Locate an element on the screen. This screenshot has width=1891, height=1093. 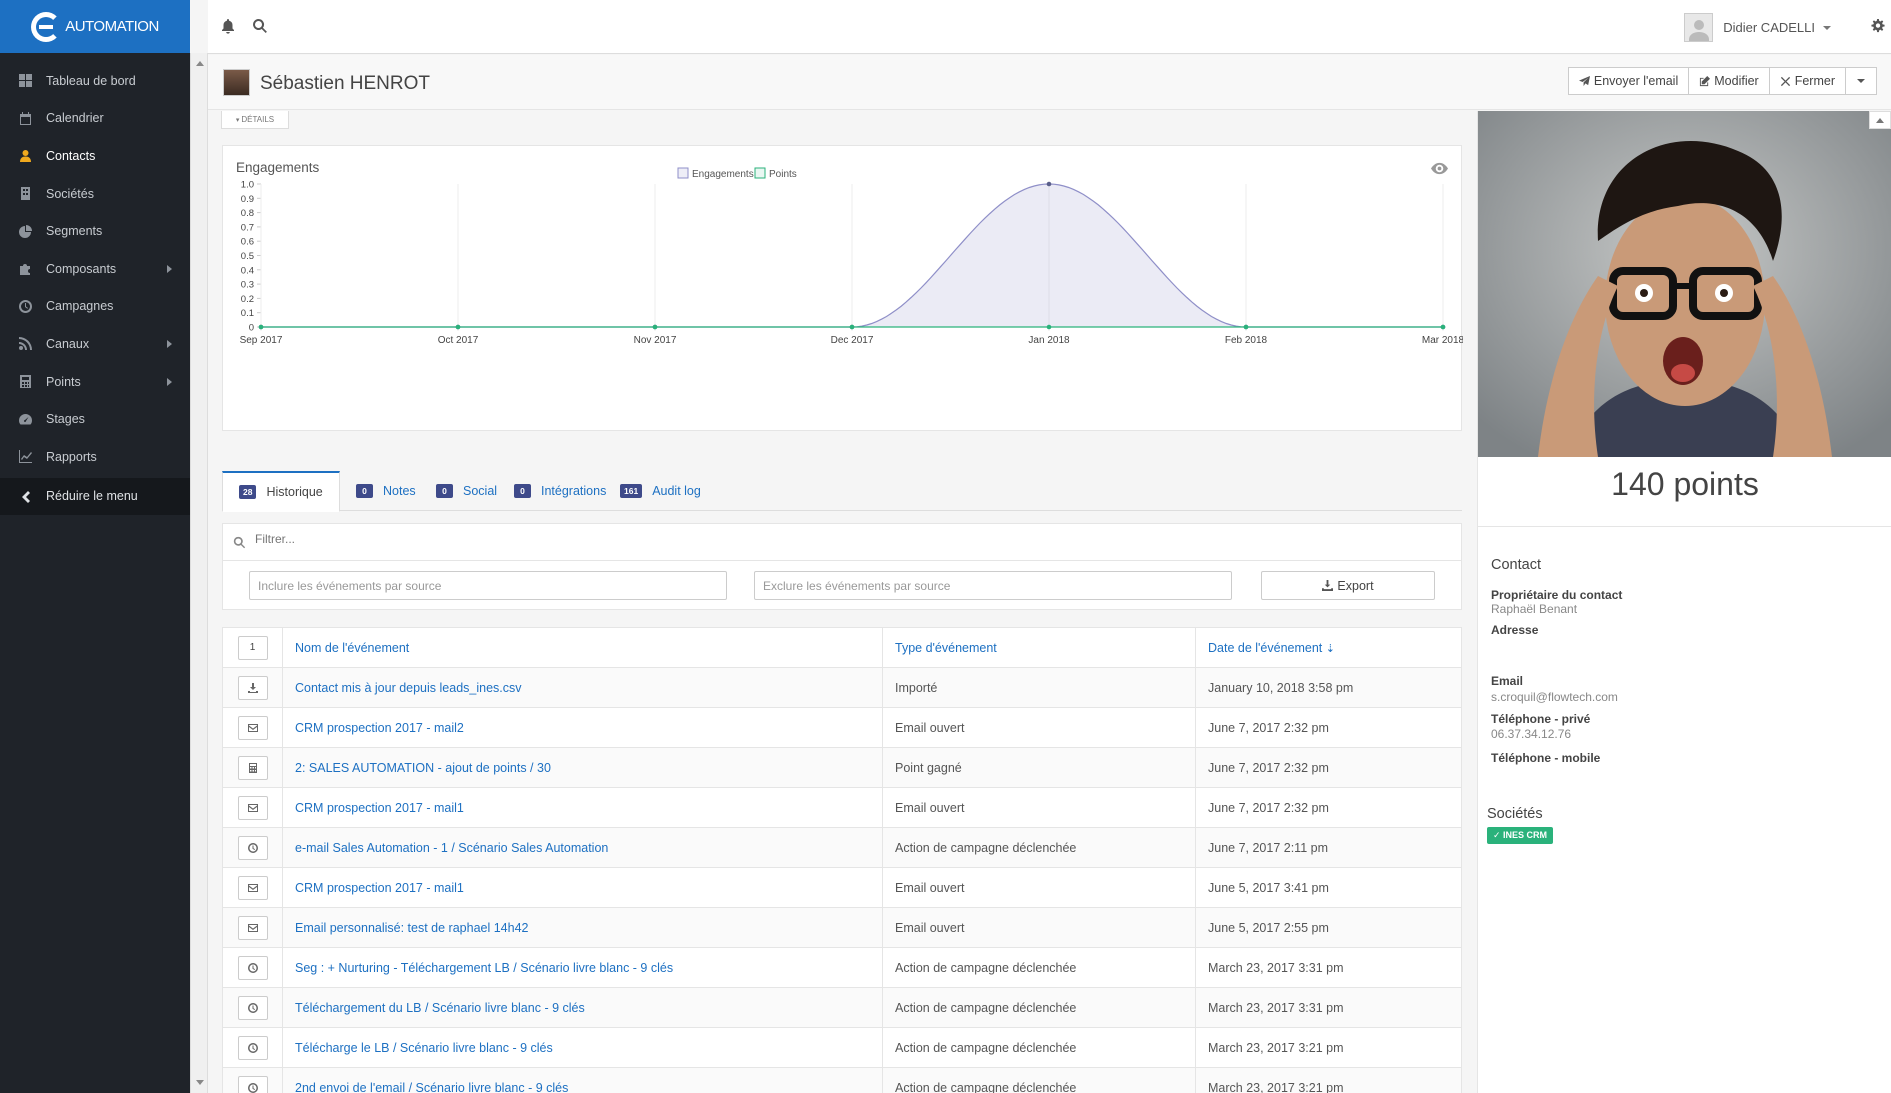
sidebar-item-label: Stages is located at coordinates (65, 419).